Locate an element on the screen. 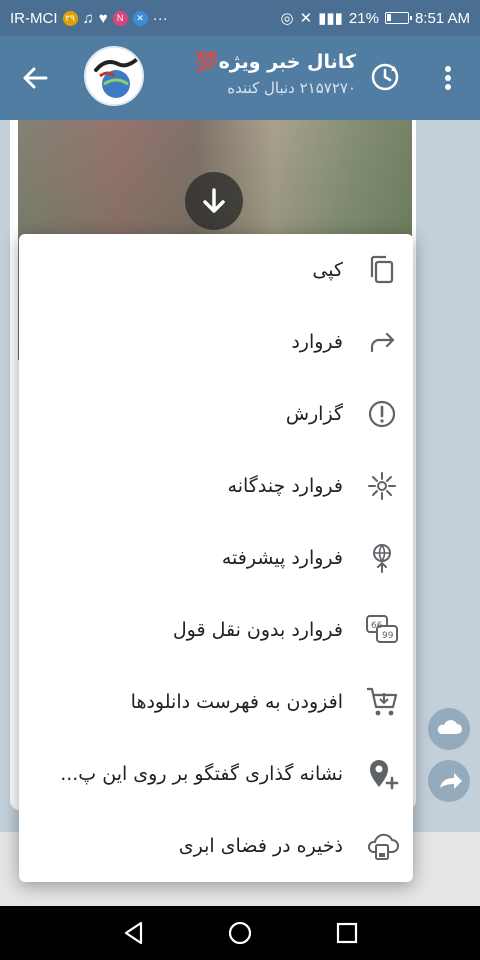 The height and width of the screenshot is (960, 480). quote-icon: 66 99 is located at coordinates (382, 629).